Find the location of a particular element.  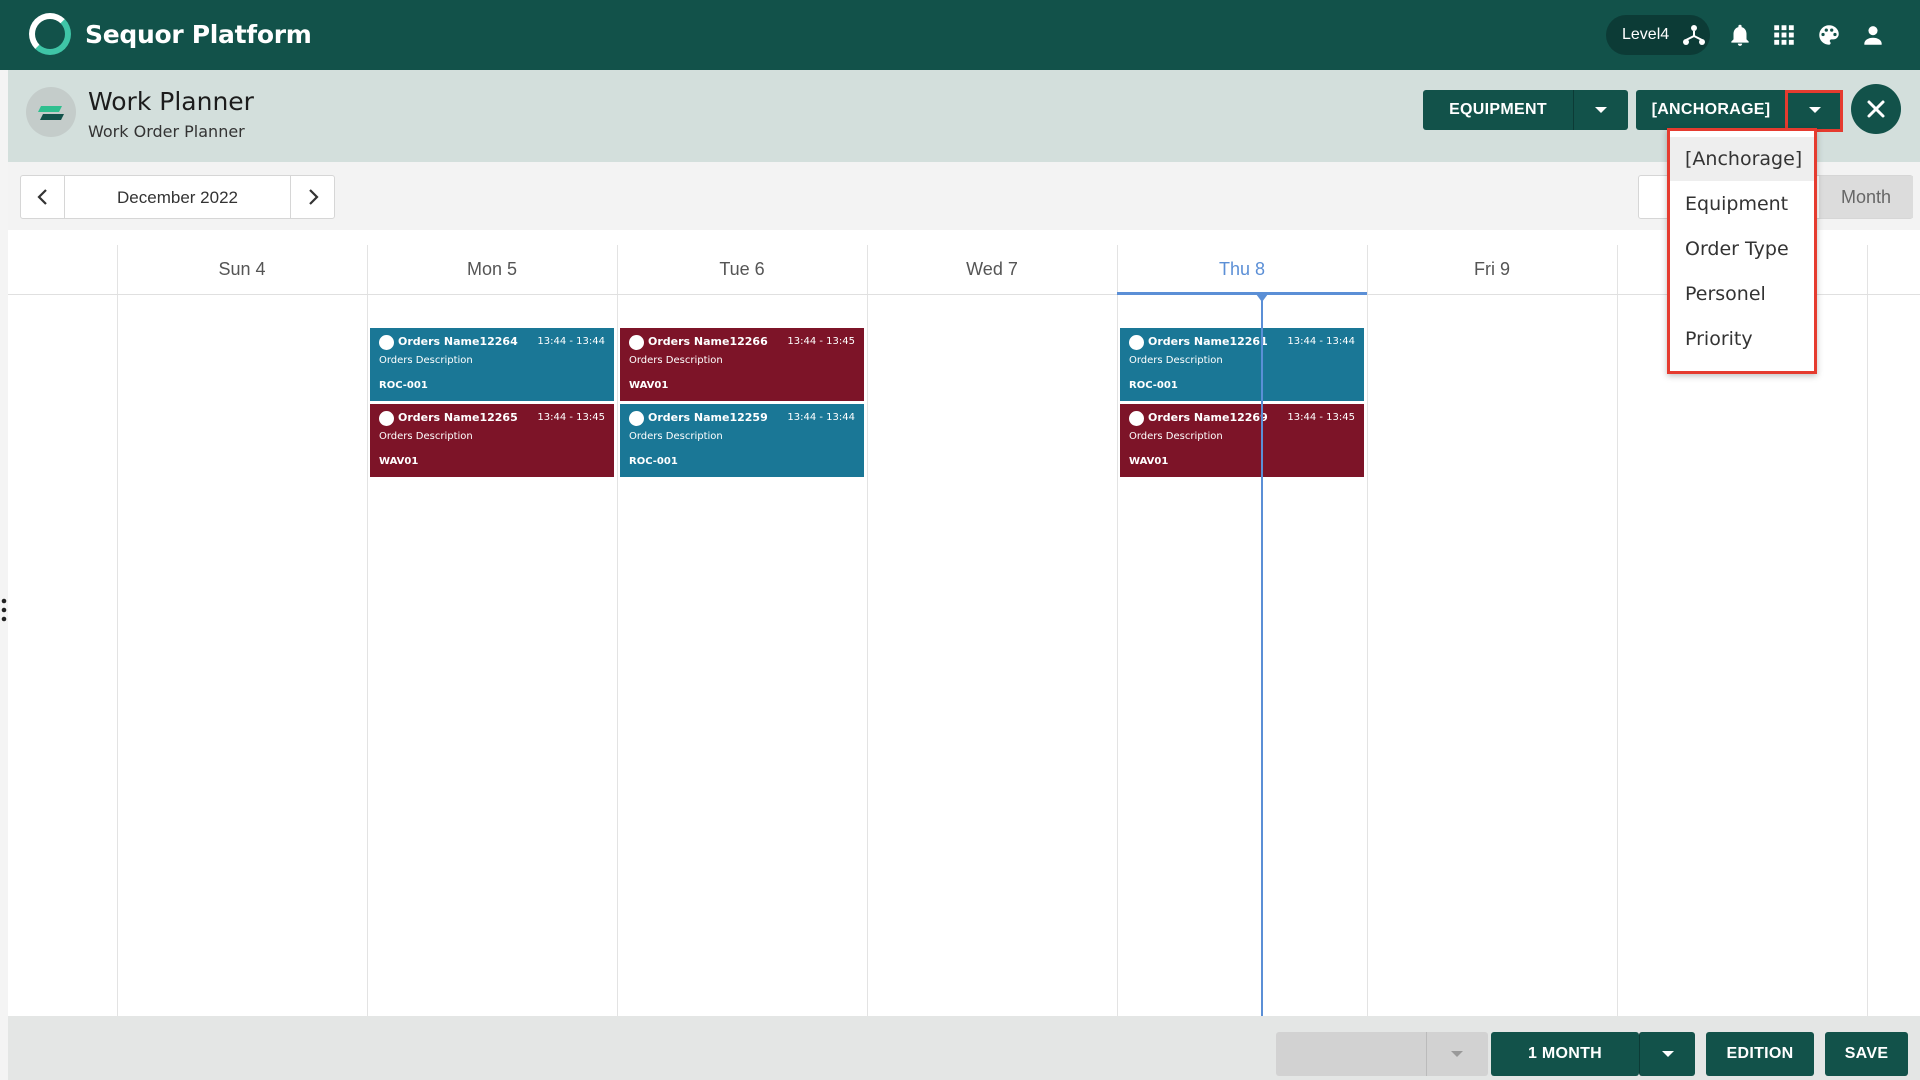

left-edge-strip is located at coordinates (4, 575).